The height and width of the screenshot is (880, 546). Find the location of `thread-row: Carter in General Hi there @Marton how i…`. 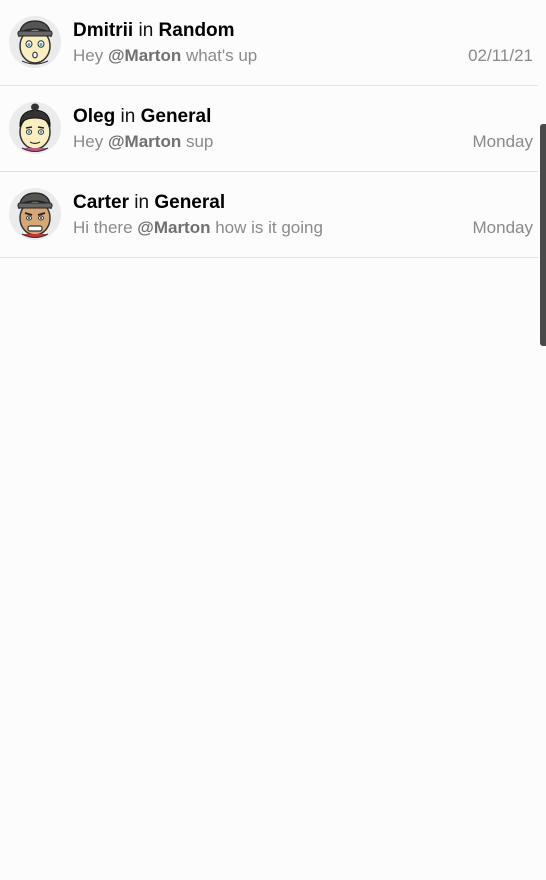

thread-row: Carter in General Hi there @Marton how i… is located at coordinates (269, 215).